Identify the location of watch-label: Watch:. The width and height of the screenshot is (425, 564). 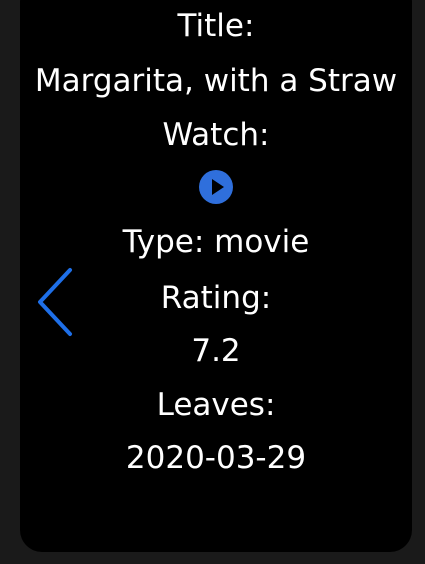
(216, 135).